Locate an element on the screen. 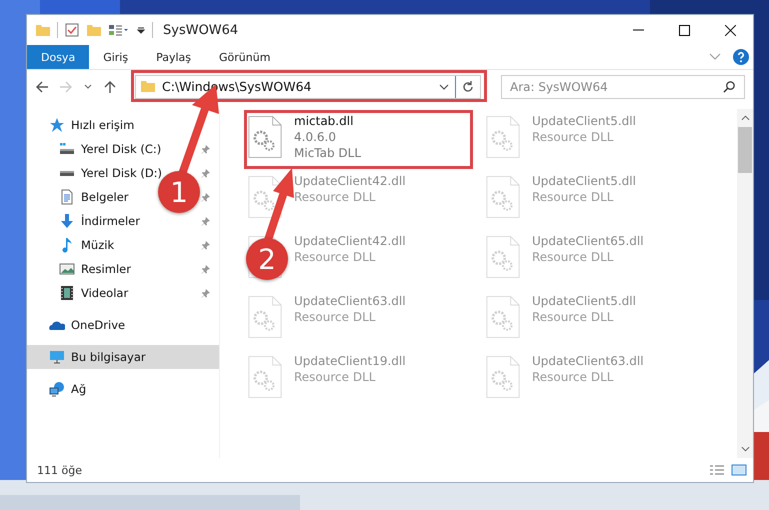 The image size is (769, 510). back-icon is located at coordinates (42, 87).